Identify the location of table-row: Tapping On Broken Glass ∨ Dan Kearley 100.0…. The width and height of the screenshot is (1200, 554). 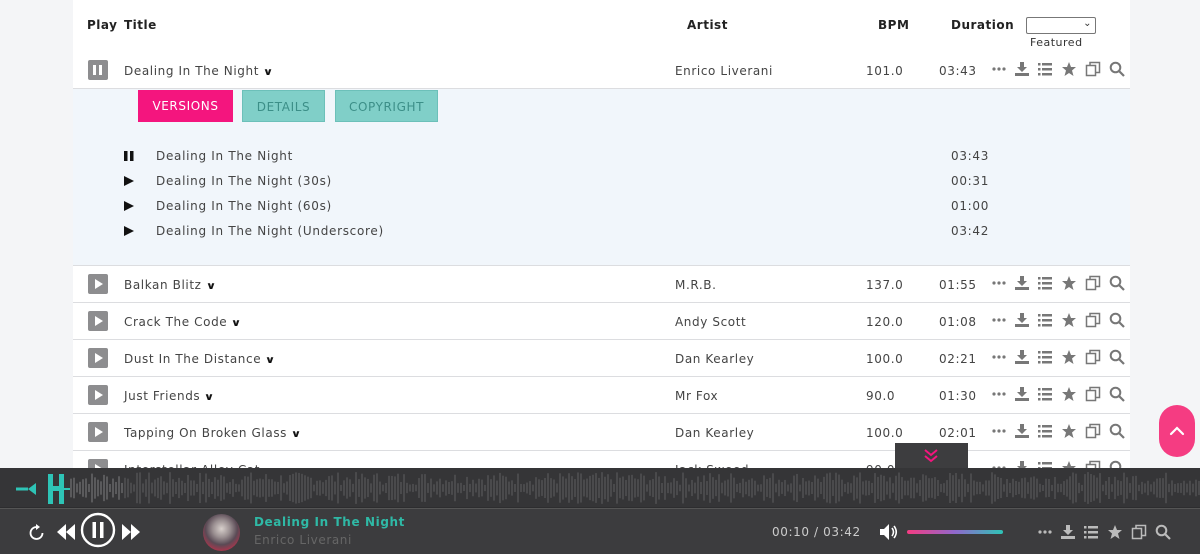
(601, 432).